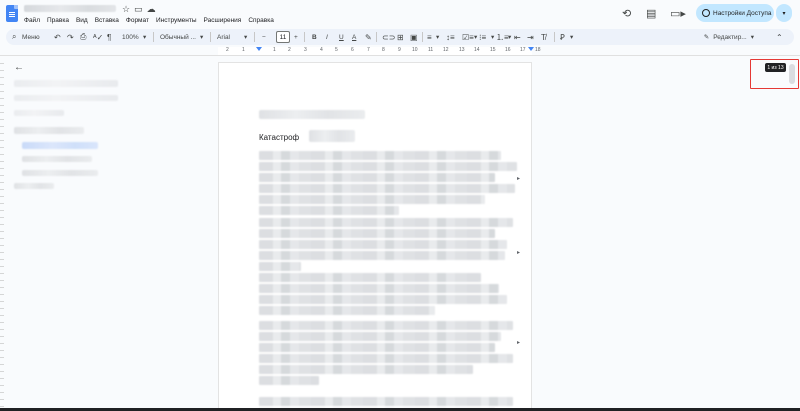 The image size is (800, 411). What do you see at coordinates (312, 114) in the screenshot?
I see `page-heading` at bounding box center [312, 114].